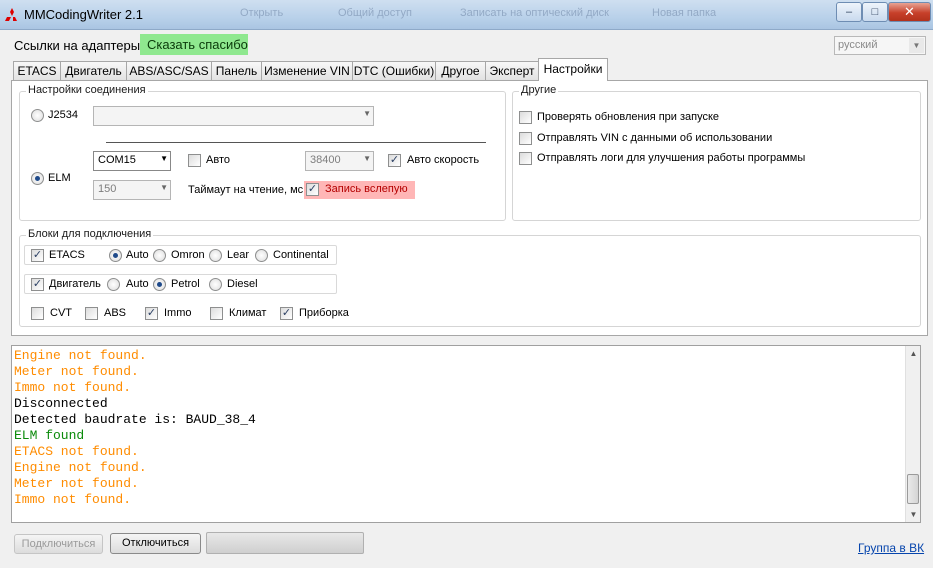 The image size is (933, 568). Describe the element at coordinates (218, 160) in the screenshot. I see `auto-port-label: Авто` at that location.